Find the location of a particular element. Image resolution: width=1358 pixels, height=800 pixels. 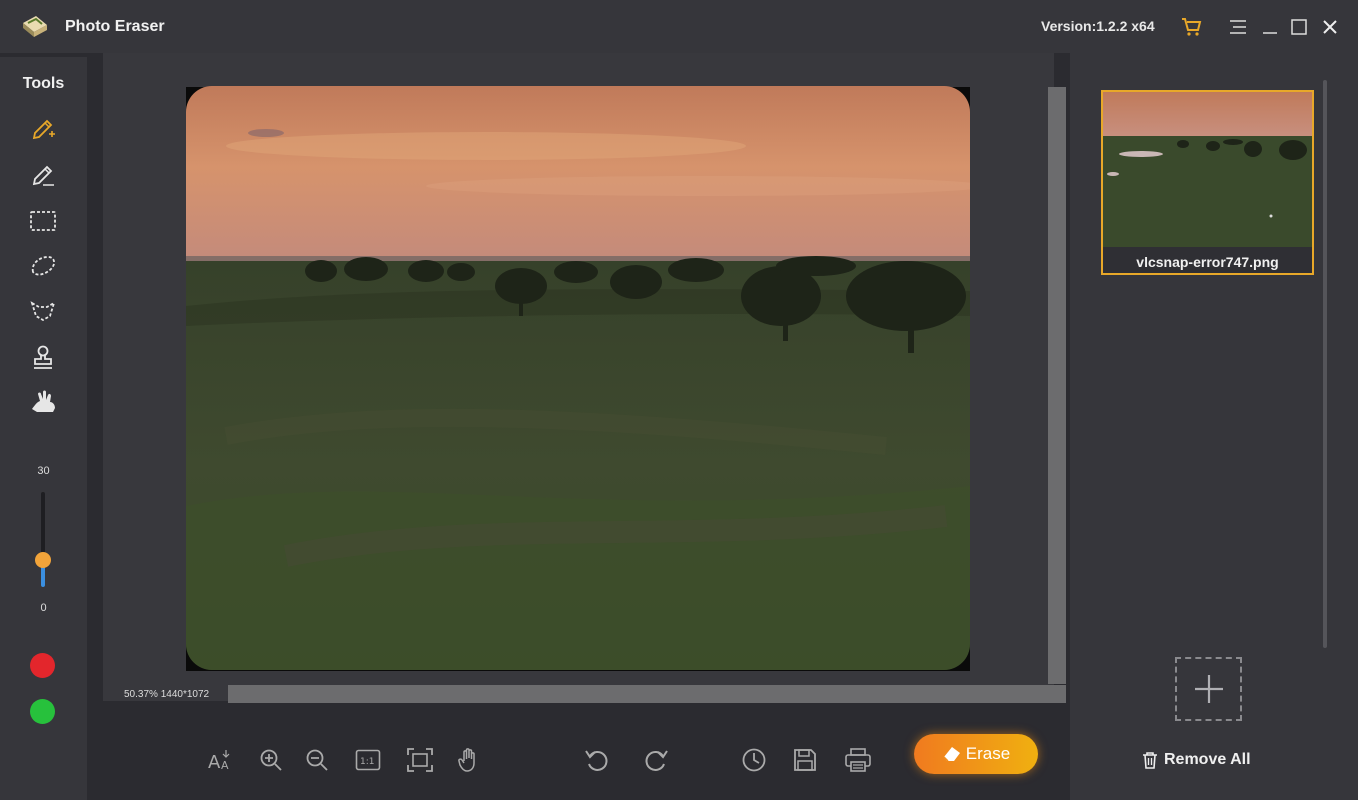

brush-size-max: 30 is located at coordinates (43, 471).